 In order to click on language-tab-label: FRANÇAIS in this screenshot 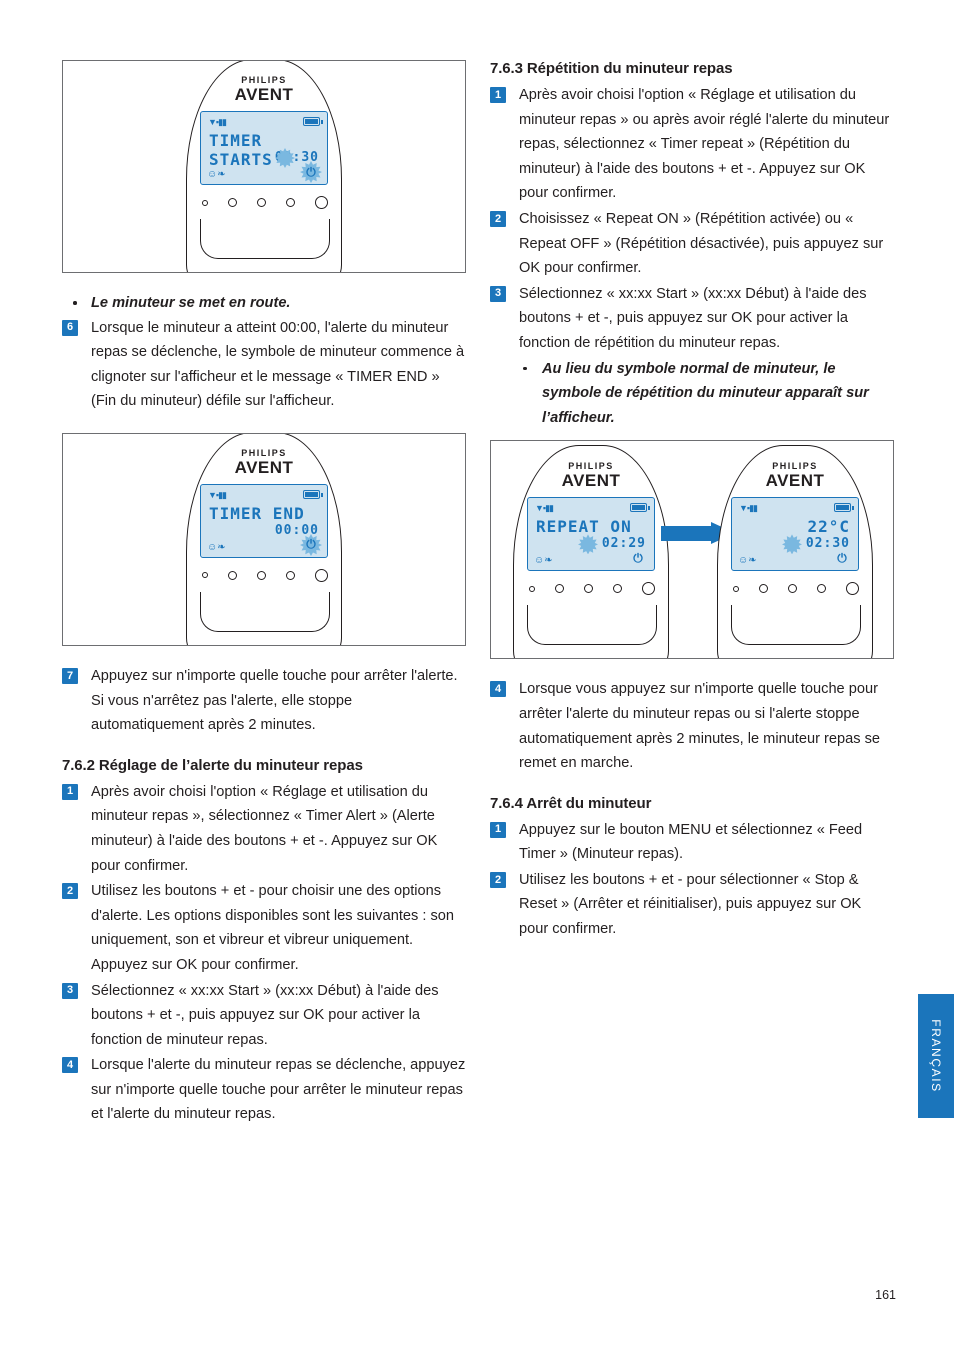, I will do `click(936, 1056)`.